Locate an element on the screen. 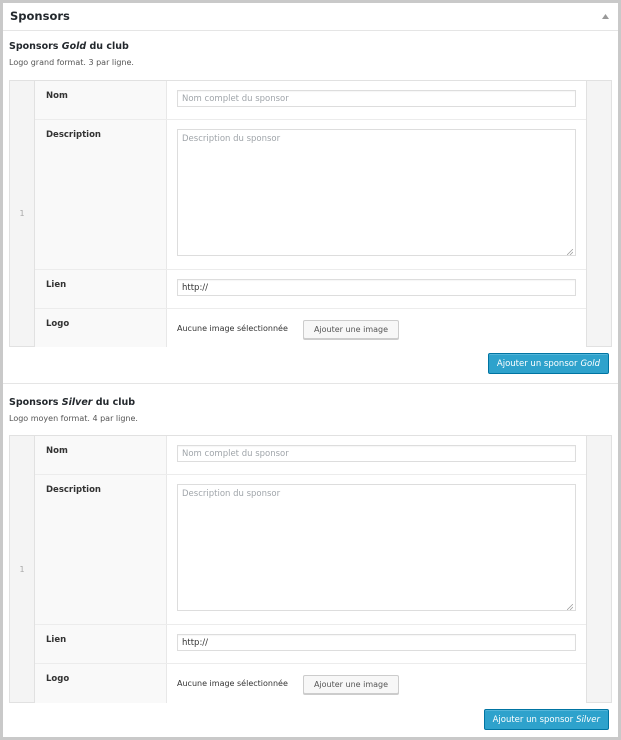 This screenshot has height=740, width=621. collapse-arrow-icon is located at coordinates (605, 16).